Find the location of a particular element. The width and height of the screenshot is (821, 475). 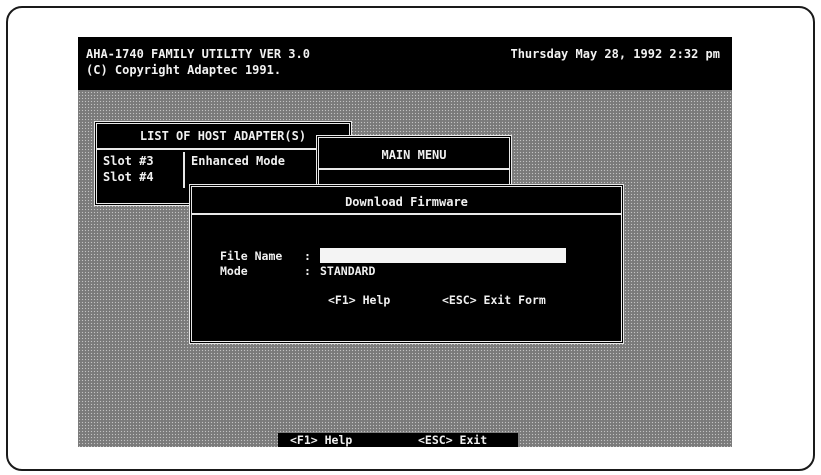

app-title: AHA-1740 FAMILY UTILITY VER 3.0 is located at coordinates (198, 54).